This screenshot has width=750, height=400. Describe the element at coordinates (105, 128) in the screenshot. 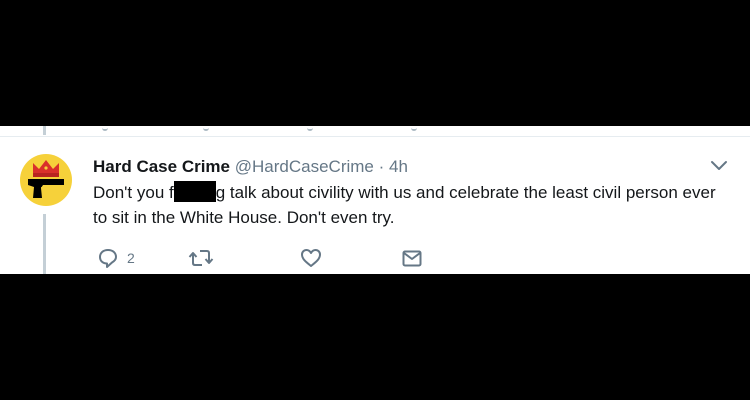

I see `prev-reply-icon` at that location.